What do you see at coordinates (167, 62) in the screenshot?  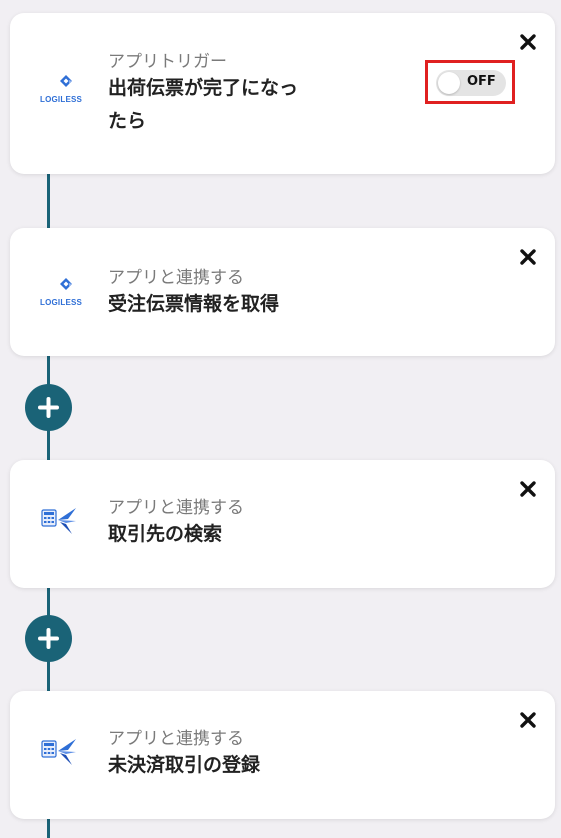 I see `trigger-subtitle: アプリトリガー` at bounding box center [167, 62].